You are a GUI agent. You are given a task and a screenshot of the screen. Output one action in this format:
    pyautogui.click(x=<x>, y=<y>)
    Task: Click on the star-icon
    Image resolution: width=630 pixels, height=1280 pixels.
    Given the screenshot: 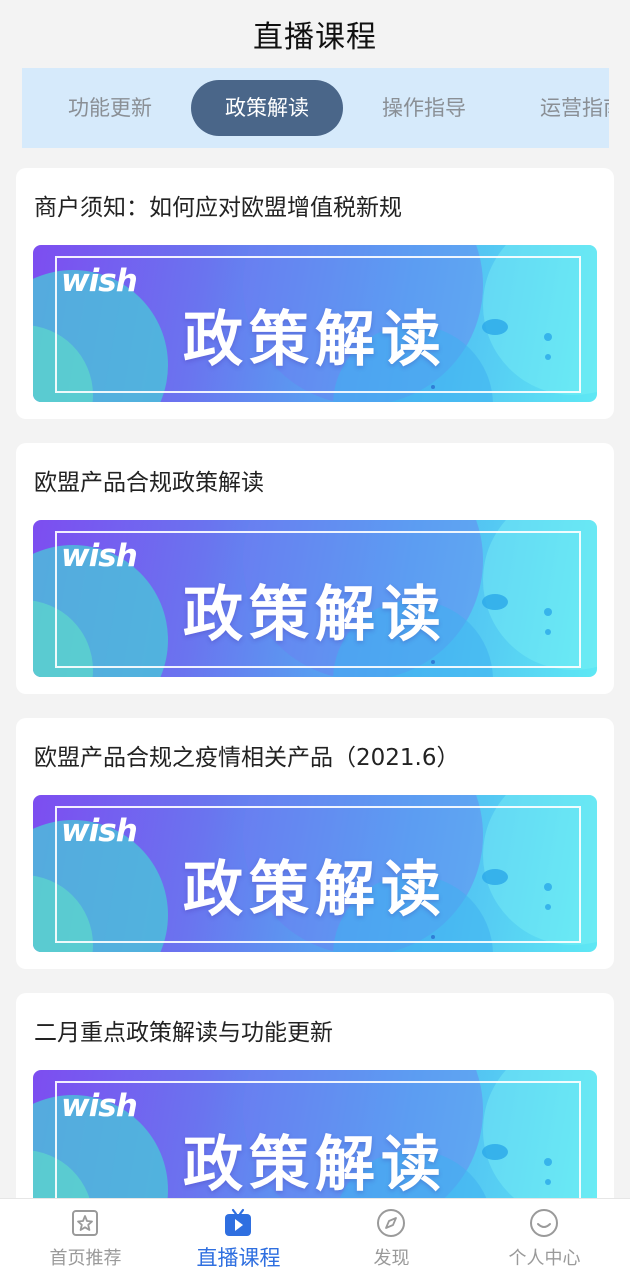 What is the action you would take?
    pyautogui.click(x=85, y=1223)
    